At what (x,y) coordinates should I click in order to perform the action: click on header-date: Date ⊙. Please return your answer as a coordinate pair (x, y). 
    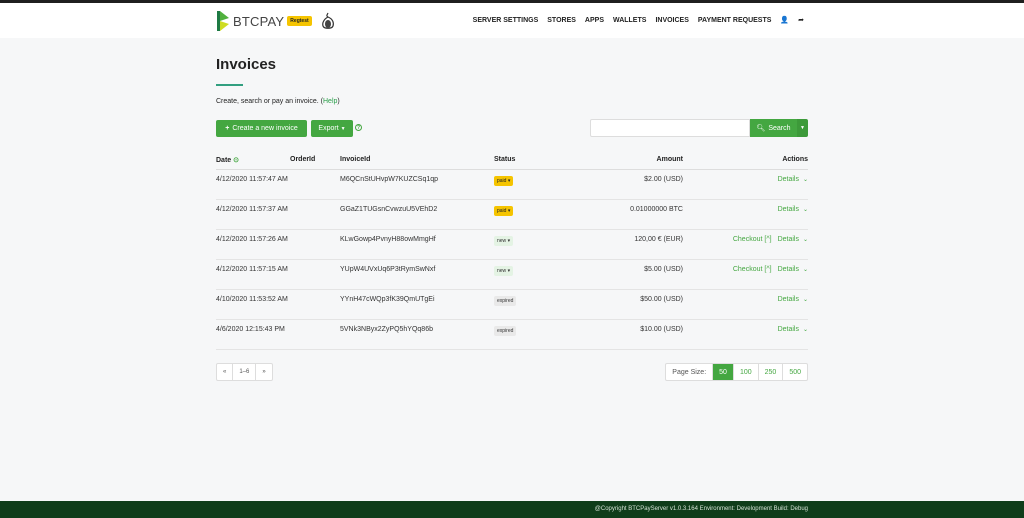
    Looking at the image, I should click on (253, 160).